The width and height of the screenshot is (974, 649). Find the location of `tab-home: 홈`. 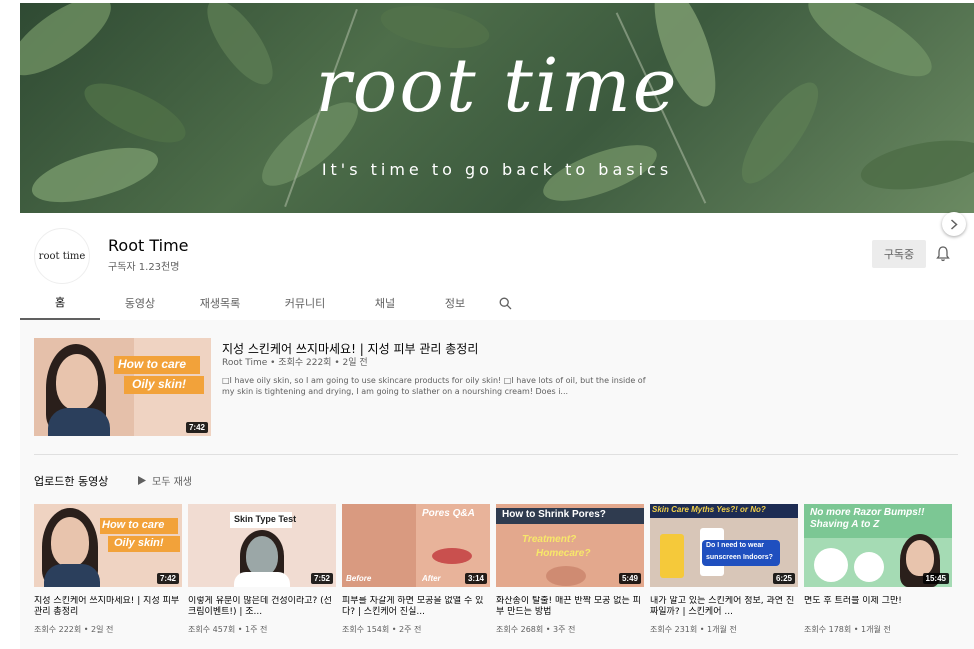

tab-home: 홈 is located at coordinates (60, 303).